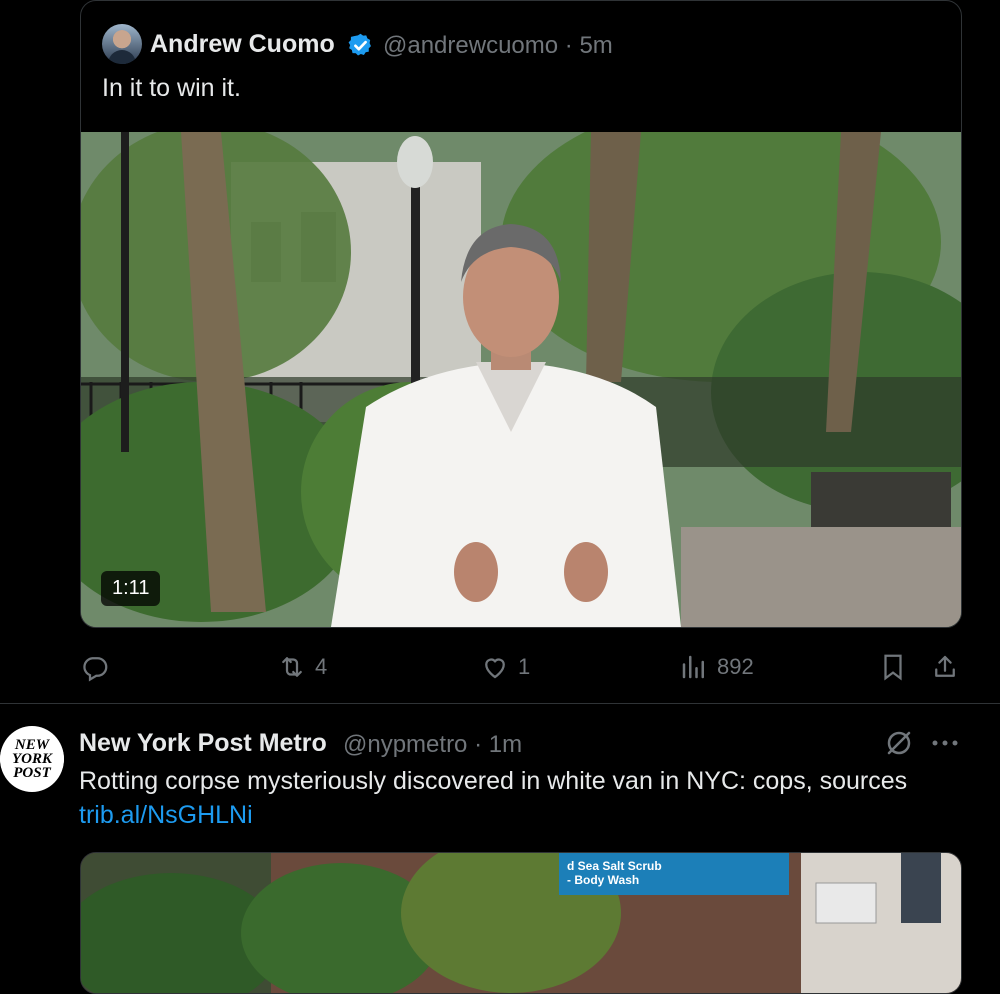 This screenshot has height=994, width=1000. What do you see at coordinates (693, 667) in the screenshot?
I see `views-icon` at bounding box center [693, 667].